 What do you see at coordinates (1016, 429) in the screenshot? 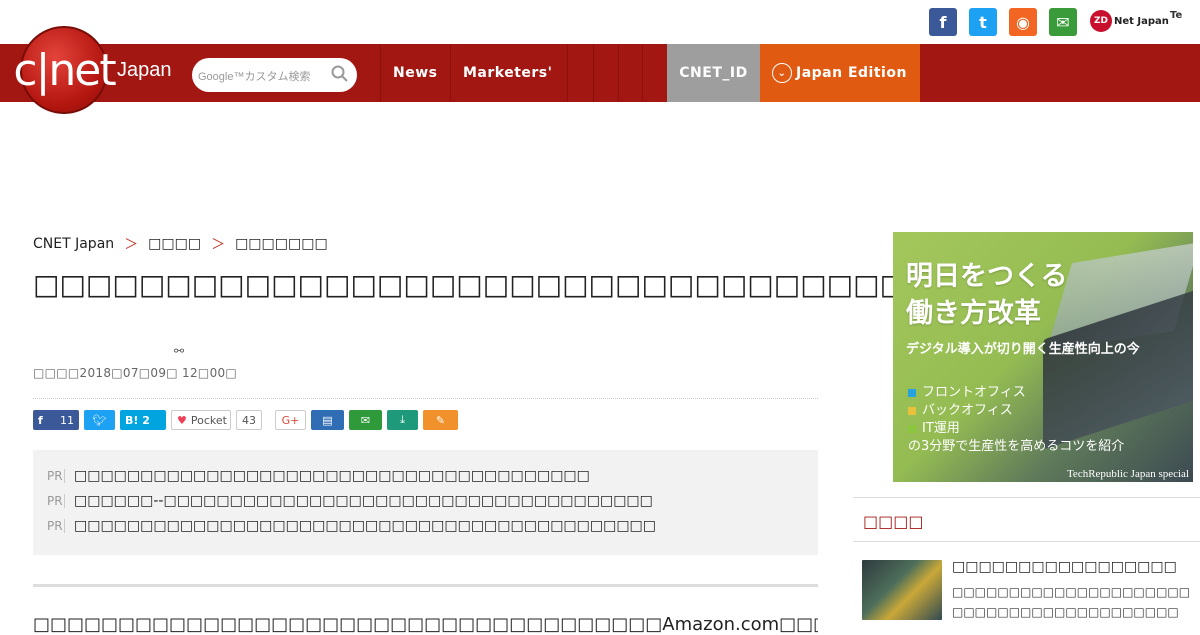
I see `ad-list-item: IT運用` at bounding box center [1016, 429].